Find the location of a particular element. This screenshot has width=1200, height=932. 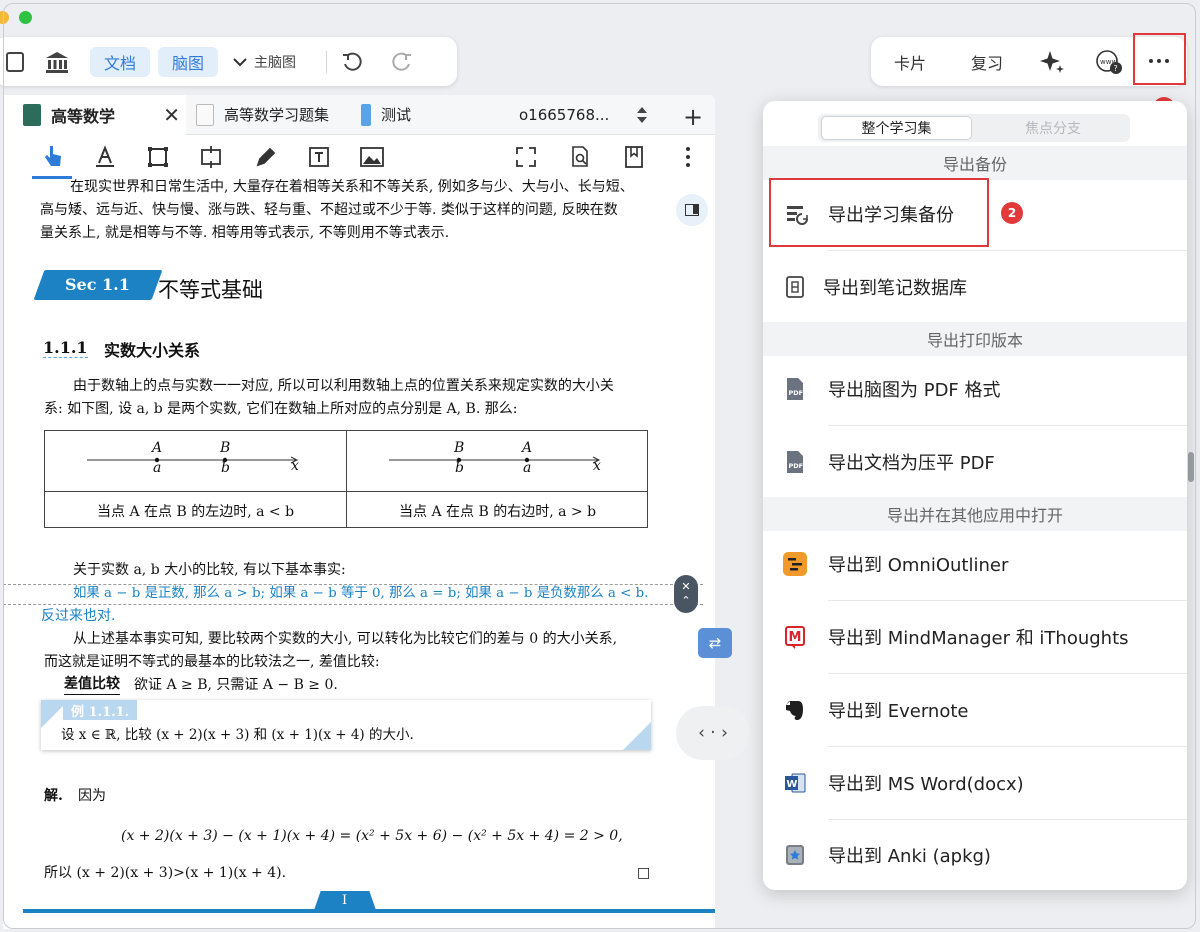

more-options-highlight is located at coordinates (1159, 59).